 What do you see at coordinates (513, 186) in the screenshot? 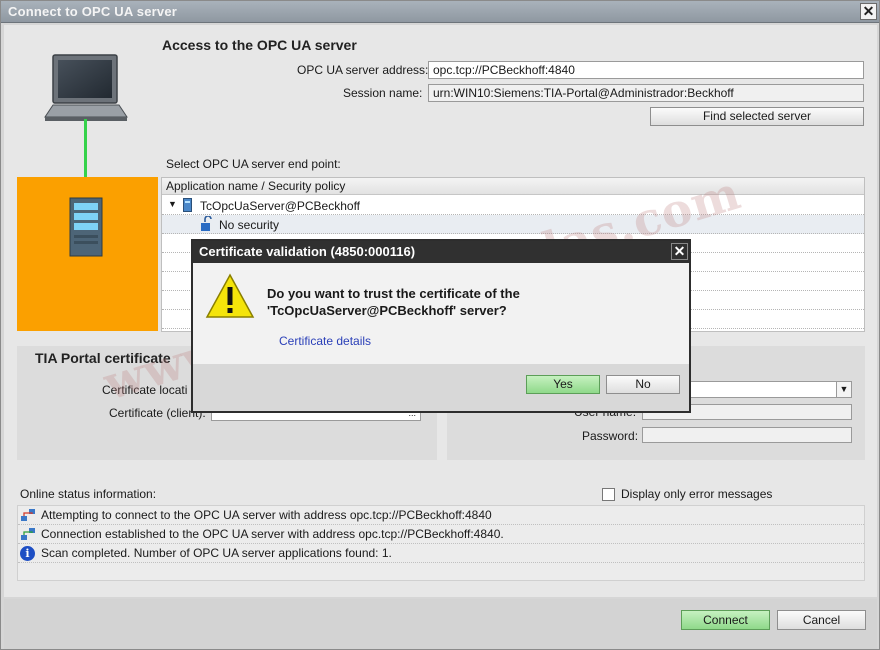
I see `endpoint-column-header: Application name / Security policy` at bounding box center [513, 186].